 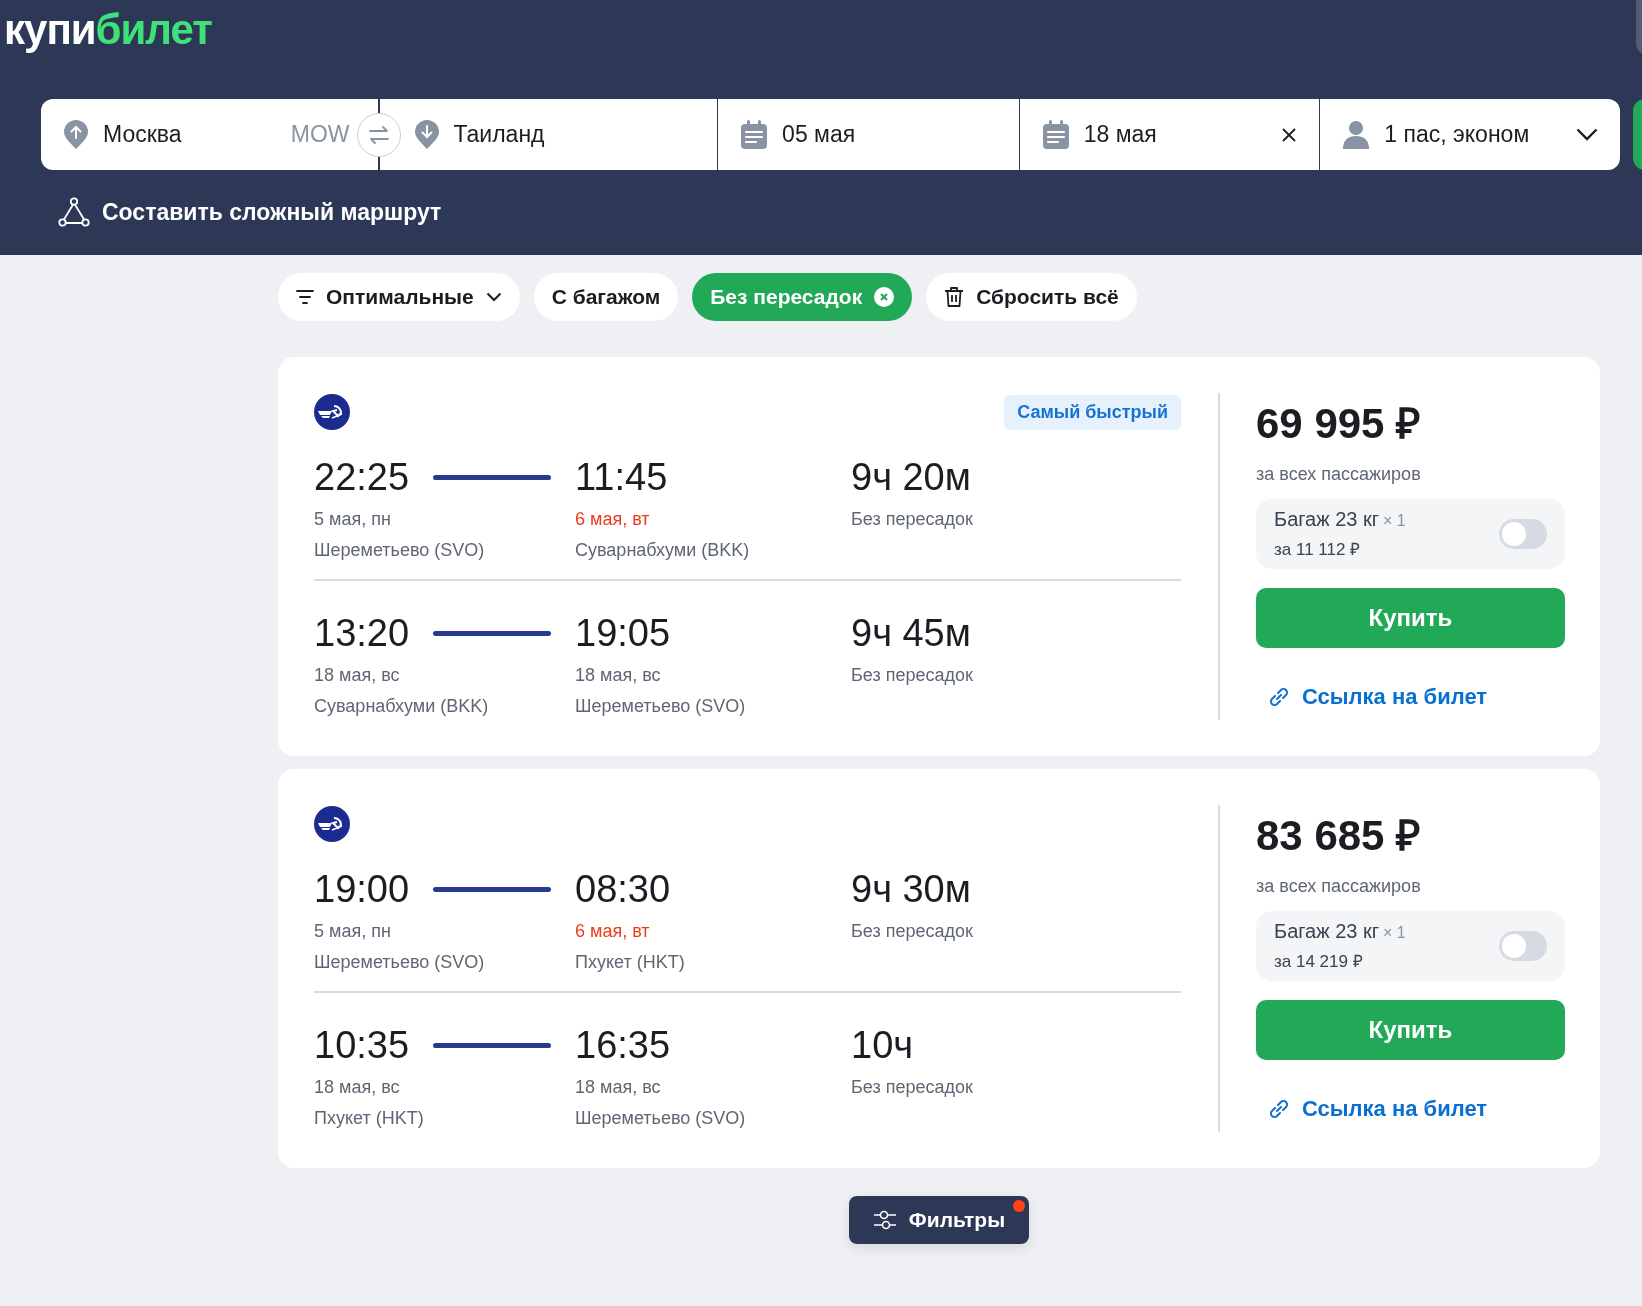 I want to click on arrival-time: 19:05, so click(x=623, y=633).